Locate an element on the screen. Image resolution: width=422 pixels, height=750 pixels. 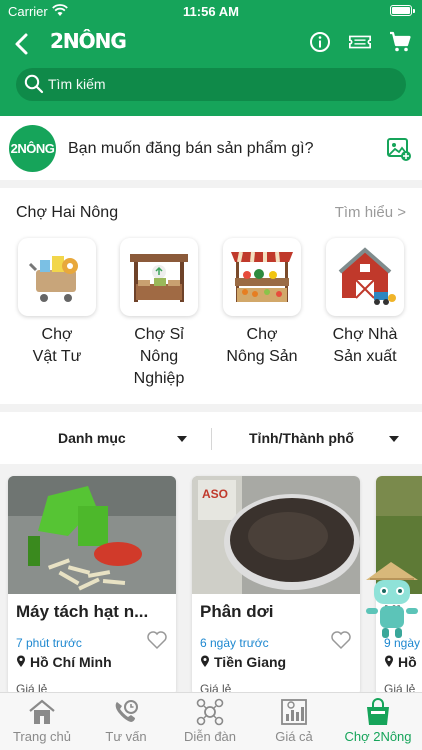
tab-market: Chợ 2Nông is located at coordinates (378, 720).